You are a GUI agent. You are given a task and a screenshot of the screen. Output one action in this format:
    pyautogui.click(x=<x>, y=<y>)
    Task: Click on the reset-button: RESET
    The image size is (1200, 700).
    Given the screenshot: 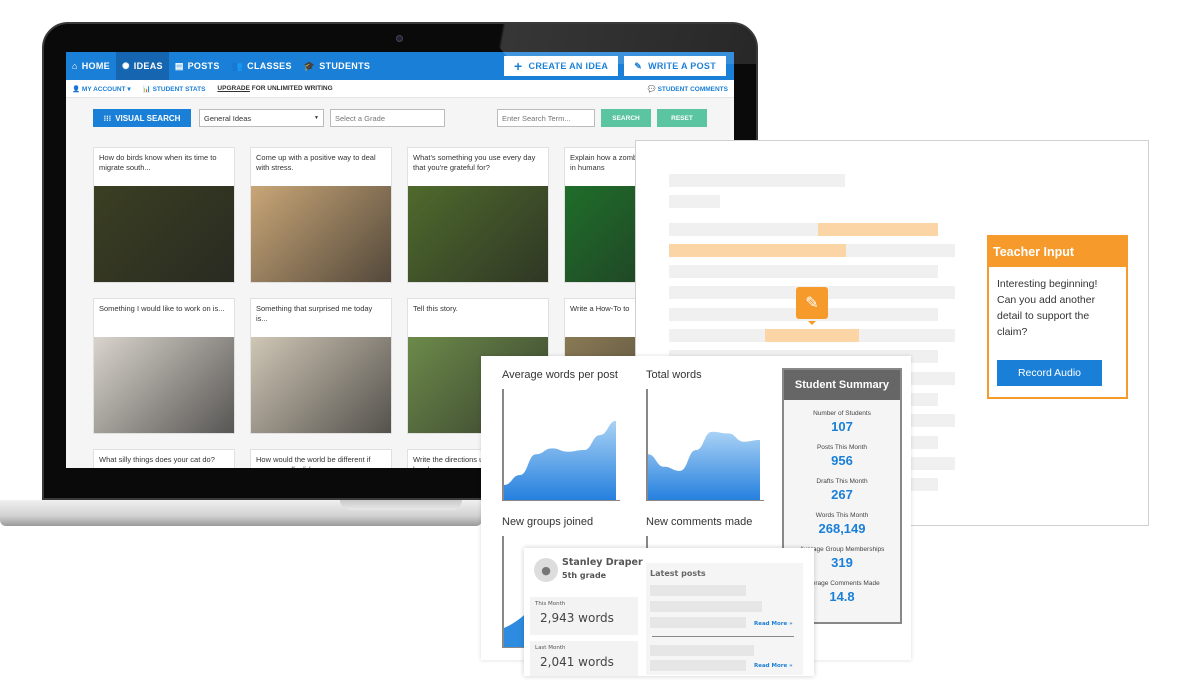 What is the action you would take?
    pyautogui.click(x=682, y=118)
    